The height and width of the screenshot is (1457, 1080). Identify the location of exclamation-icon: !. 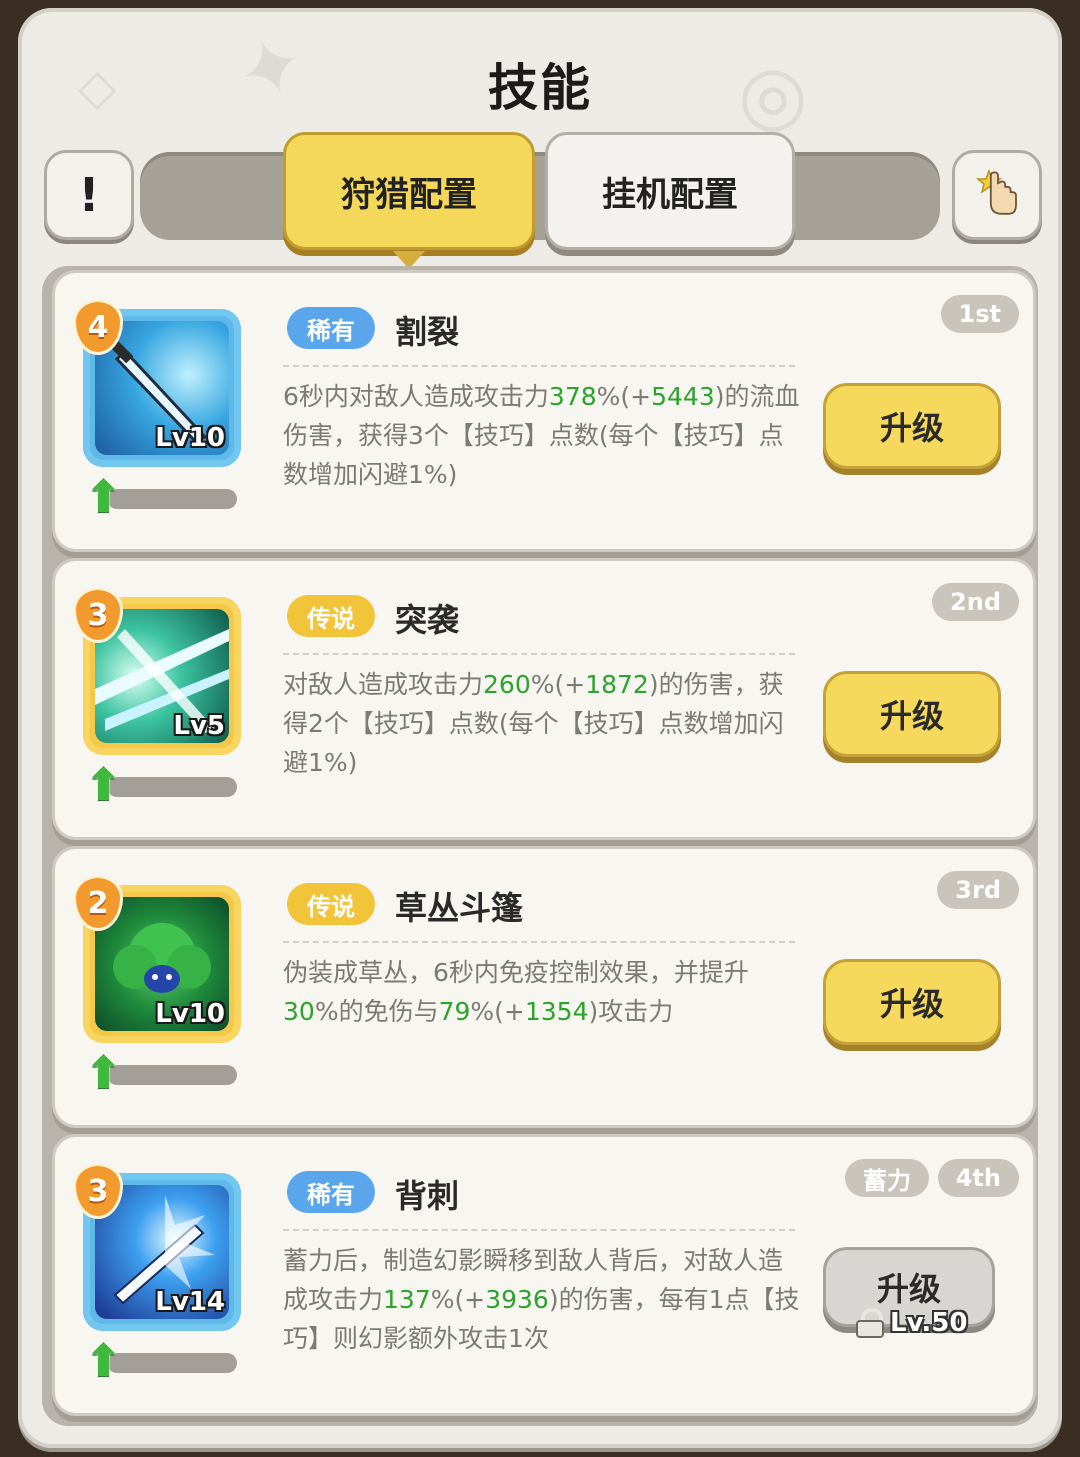
(89, 195).